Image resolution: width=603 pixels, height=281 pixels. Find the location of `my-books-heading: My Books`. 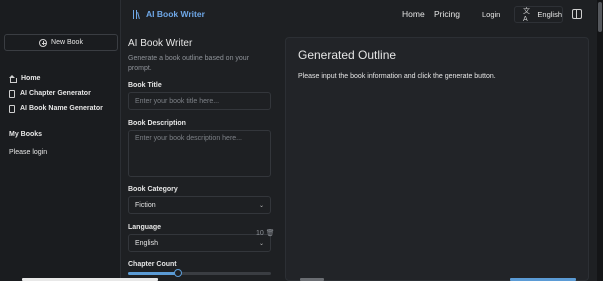

my-books-heading: My Books is located at coordinates (26, 134).